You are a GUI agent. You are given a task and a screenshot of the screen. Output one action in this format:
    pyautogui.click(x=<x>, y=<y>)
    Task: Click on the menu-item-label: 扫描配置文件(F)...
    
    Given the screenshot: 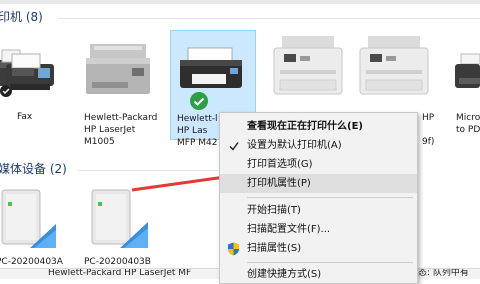 What is the action you would take?
    pyautogui.click(x=289, y=229)
    